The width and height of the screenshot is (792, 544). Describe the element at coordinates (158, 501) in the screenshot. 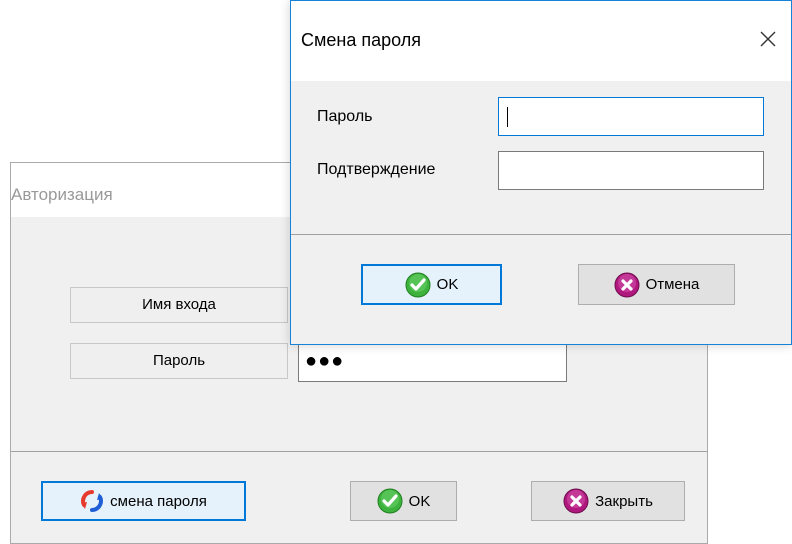

I see `change-password-label: смена пароля` at that location.